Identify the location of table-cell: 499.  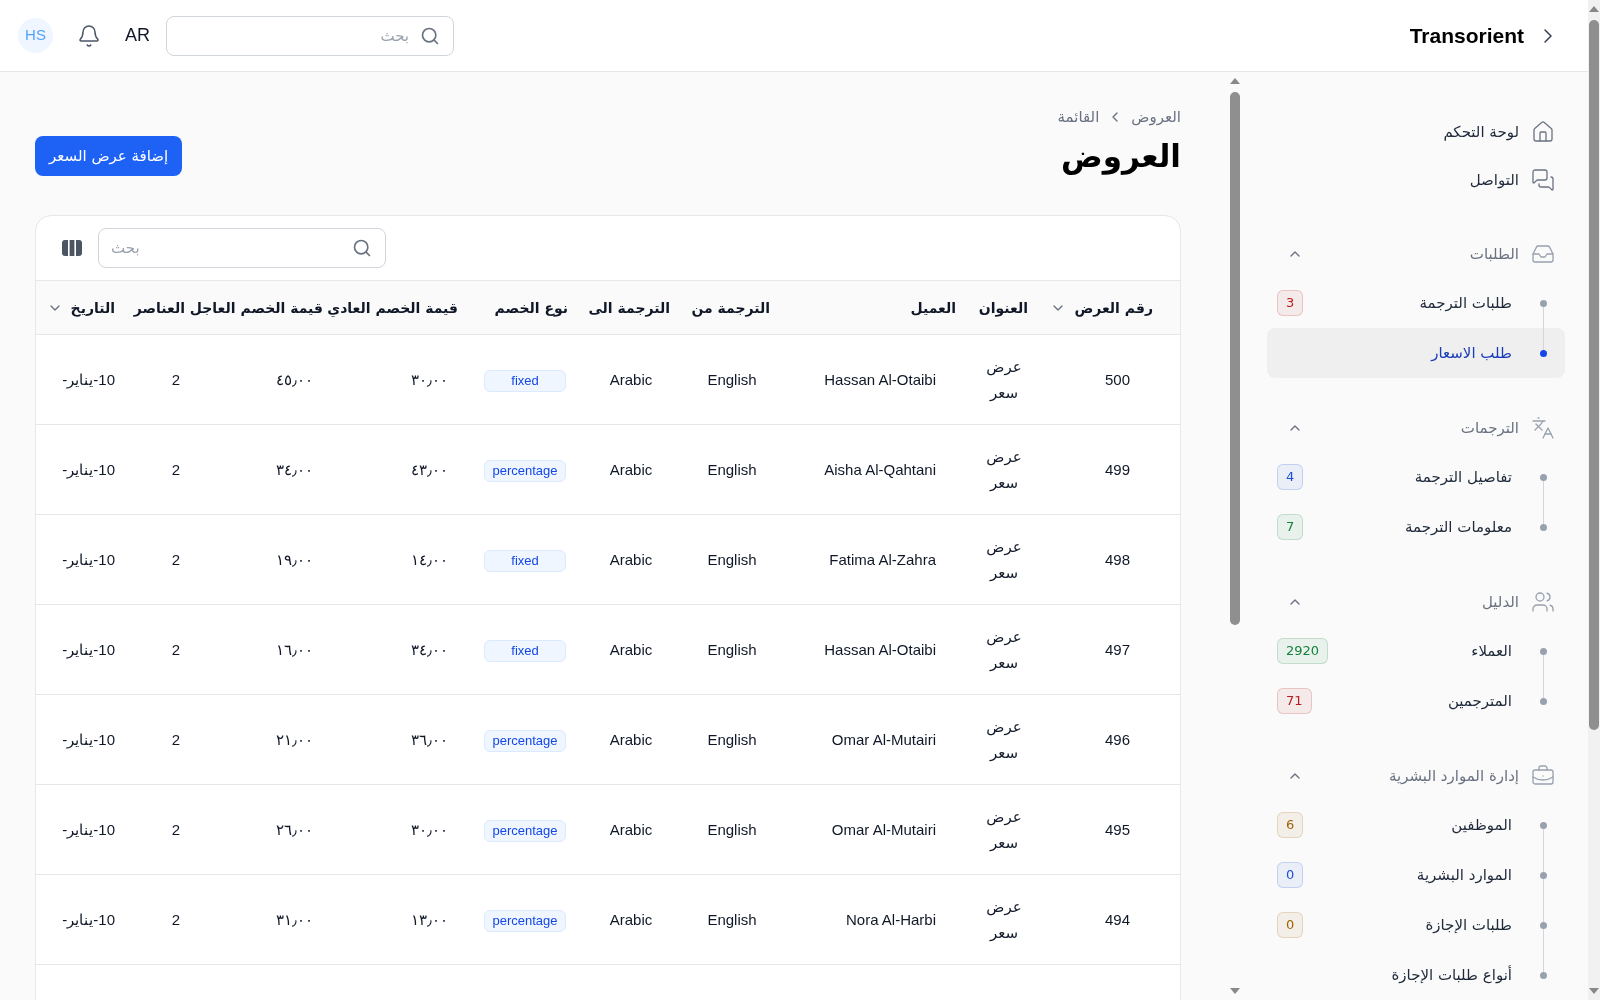
(1117, 469).